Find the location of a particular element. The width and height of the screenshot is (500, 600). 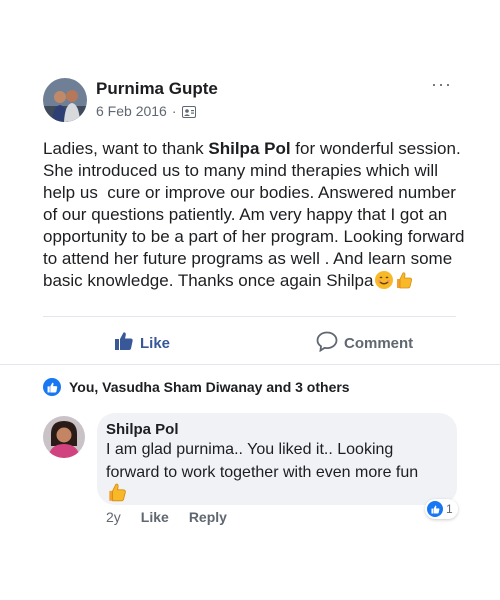

reactions-summary: You, Vasudha Sham Diwanay and 3 others is located at coordinates (196, 387).